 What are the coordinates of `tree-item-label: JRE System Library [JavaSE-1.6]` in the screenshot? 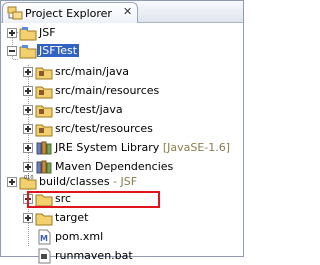 It's located at (142, 147).